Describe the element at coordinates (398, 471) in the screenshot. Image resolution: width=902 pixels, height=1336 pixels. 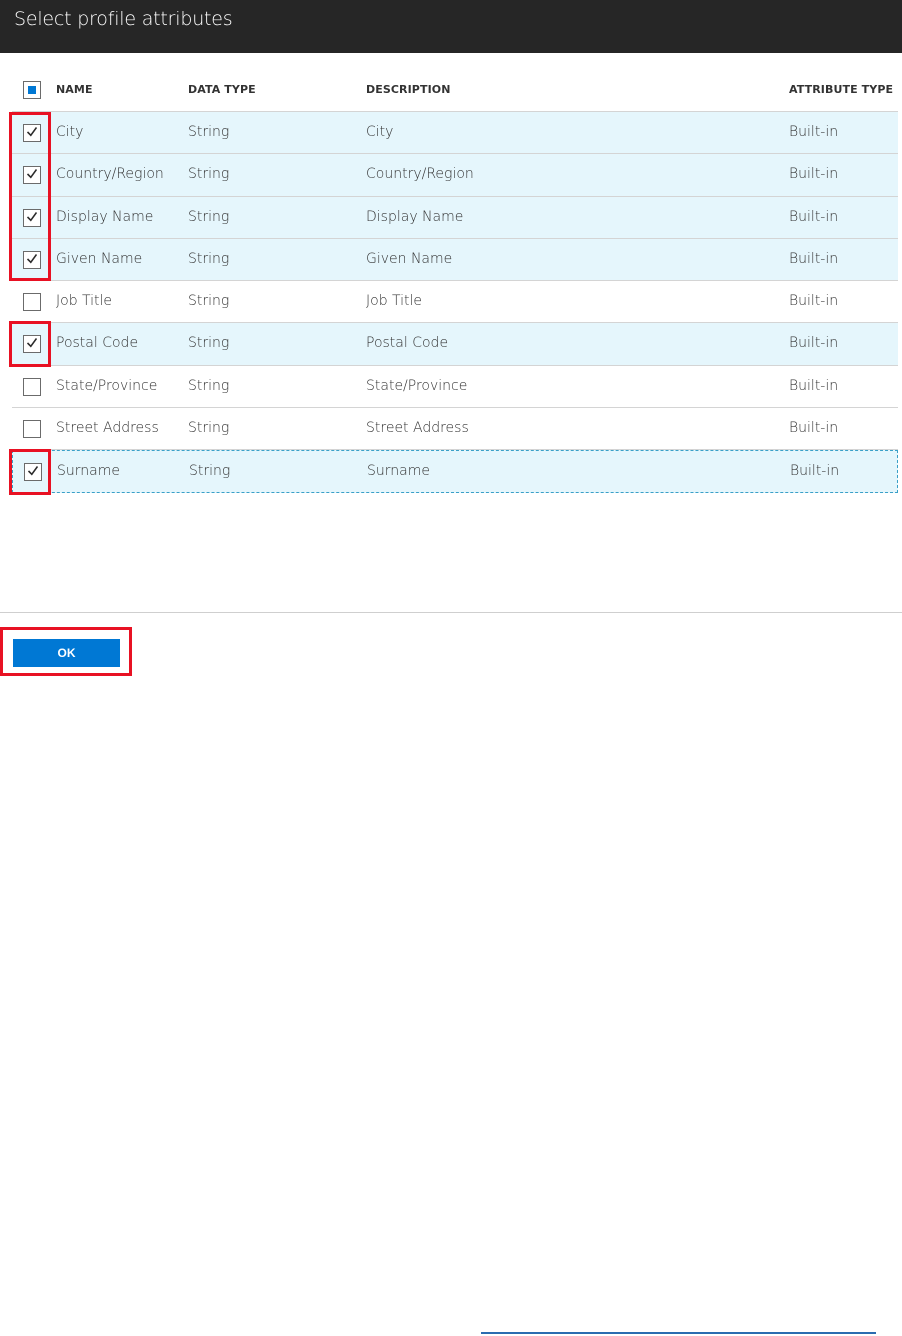
I see `row-description-cell: Surname` at that location.